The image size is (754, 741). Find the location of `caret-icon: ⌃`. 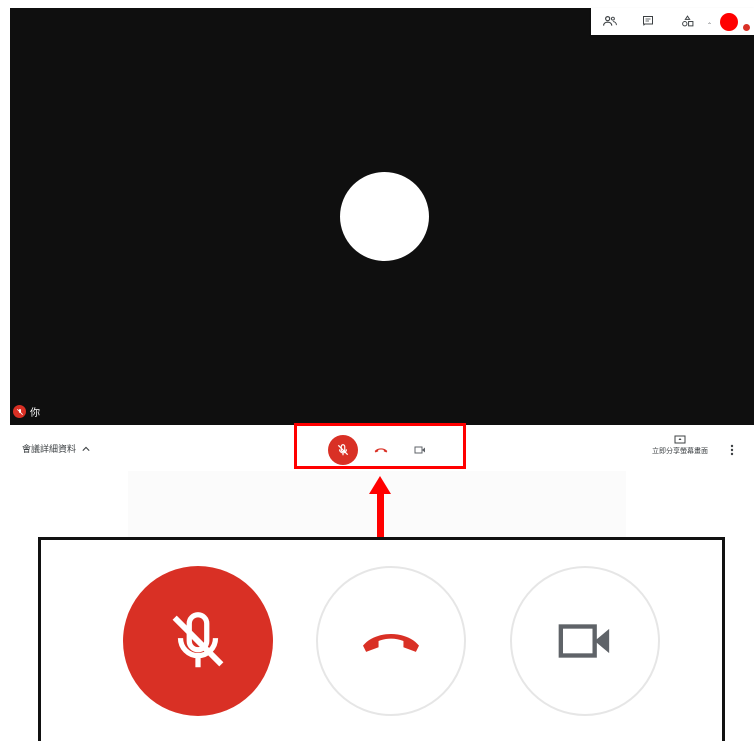

caret-icon: ⌃ is located at coordinates (710, 25).